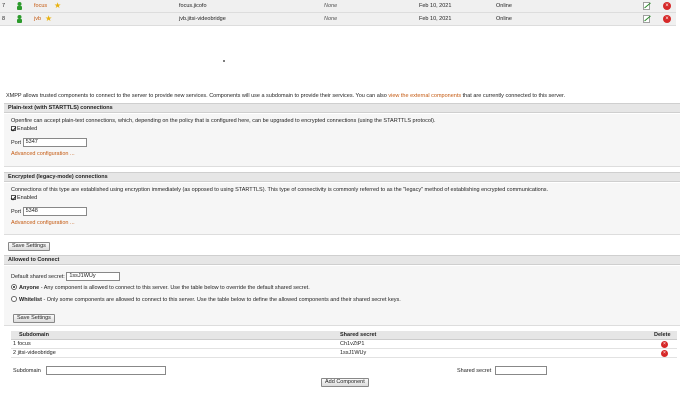 Image resolution: width=690 pixels, height=393 pixels. What do you see at coordinates (342, 177) in the screenshot?
I see `legacy-section-title: Encrypted (legacy-mode) connections` at bounding box center [342, 177].